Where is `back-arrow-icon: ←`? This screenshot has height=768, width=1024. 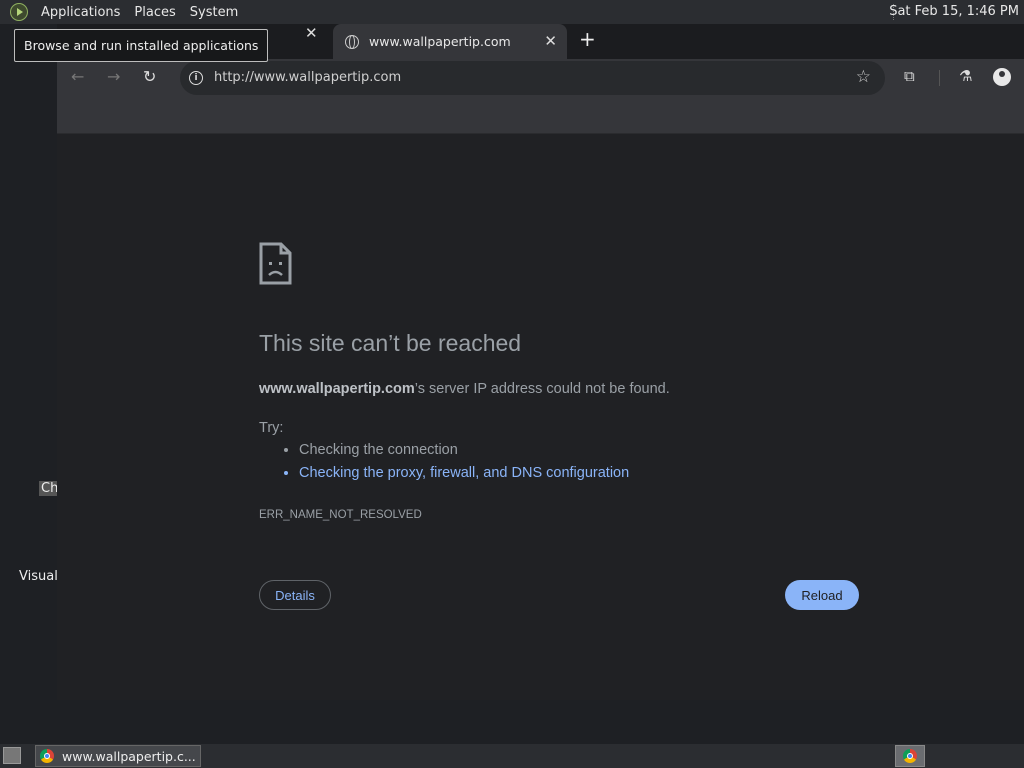
back-arrow-icon: ← is located at coordinates (77, 76).